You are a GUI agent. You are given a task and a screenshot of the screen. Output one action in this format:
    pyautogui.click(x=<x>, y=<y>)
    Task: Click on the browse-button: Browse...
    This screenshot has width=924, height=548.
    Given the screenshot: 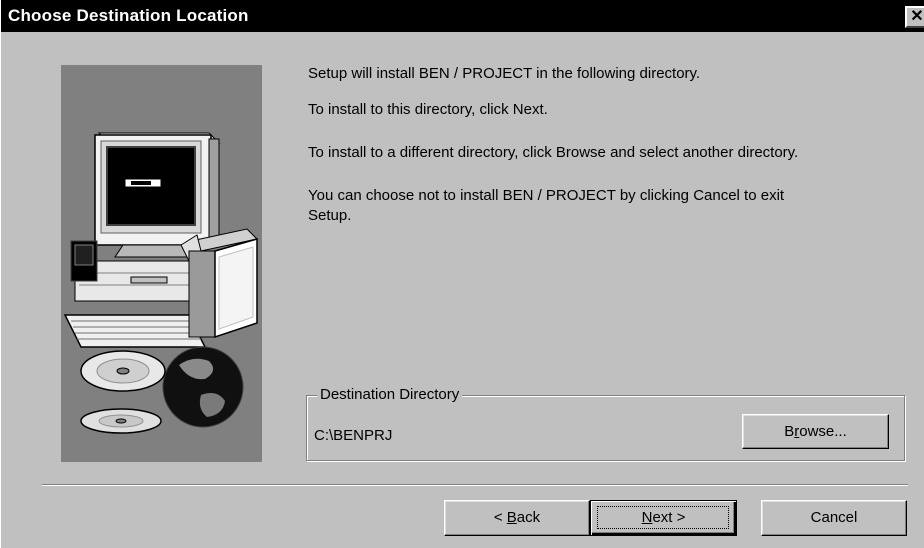 What is the action you would take?
    pyautogui.click(x=815, y=431)
    